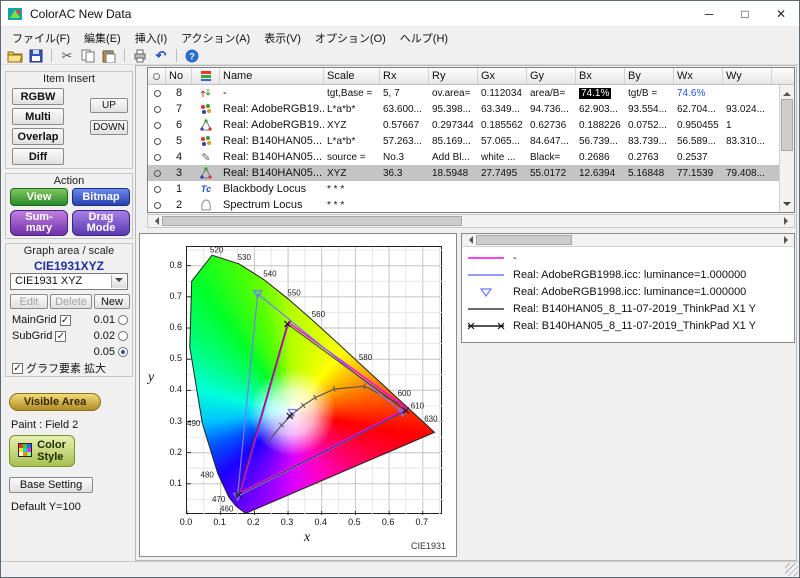 The image size is (800, 578). What do you see at coordinates (515, 257) in the screenshot?
I see `legend-label: -` at bounding box center [515, 257].